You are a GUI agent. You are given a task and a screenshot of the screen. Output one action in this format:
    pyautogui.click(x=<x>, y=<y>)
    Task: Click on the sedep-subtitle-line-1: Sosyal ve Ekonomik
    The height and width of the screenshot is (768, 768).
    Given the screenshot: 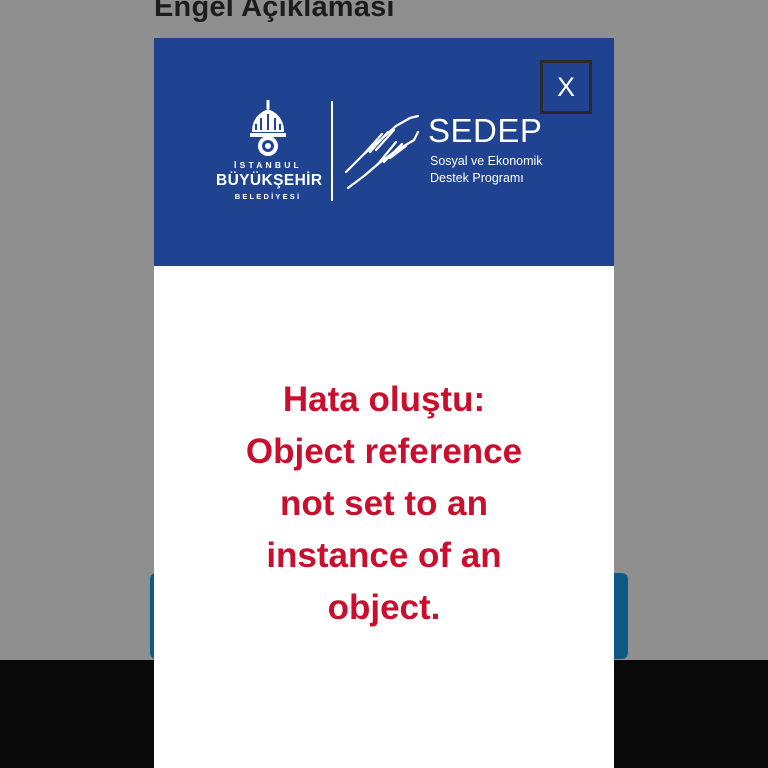 What is the action you would take?
    pyautogui.click(x=486, y=161)
    